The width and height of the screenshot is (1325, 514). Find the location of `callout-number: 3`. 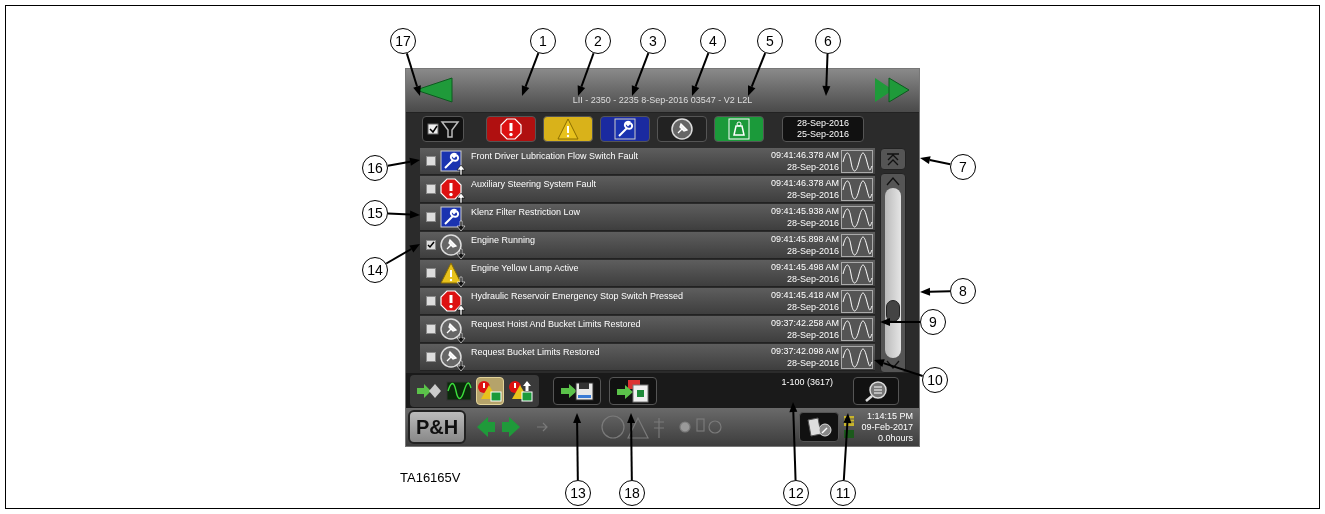

callout-number: 3 is located at coordinates (653, 41).